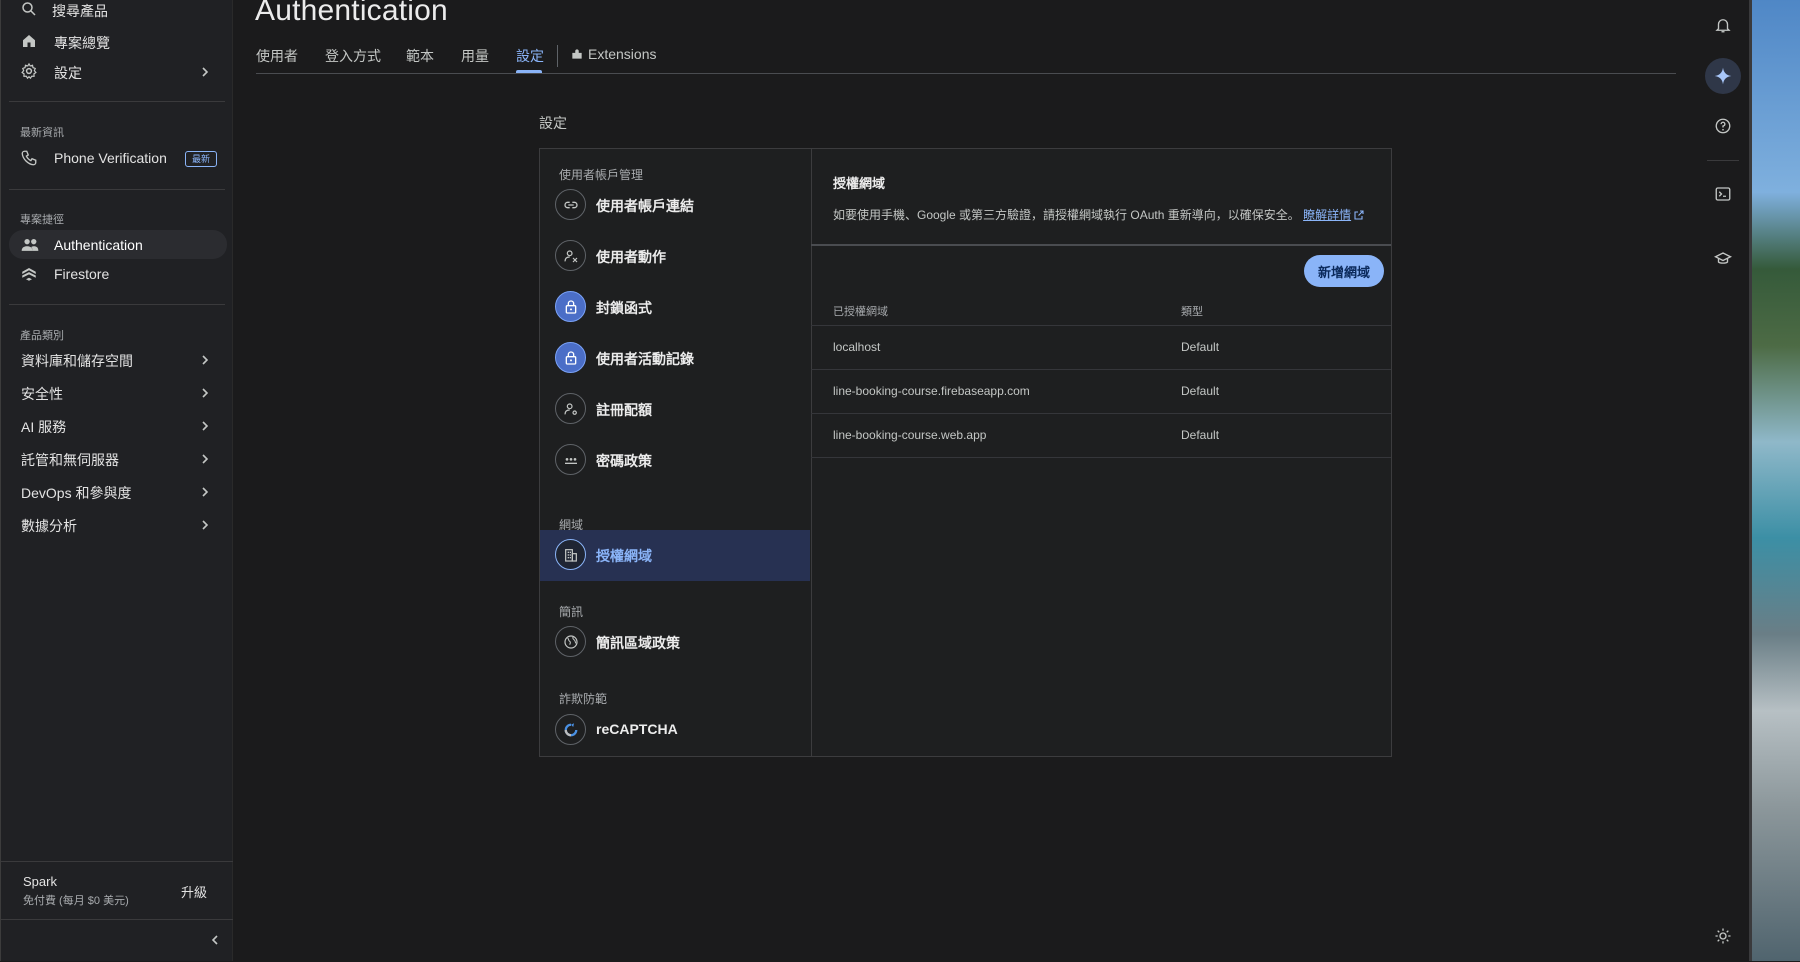  I want to click on terminal-button, so click(1723, 194).